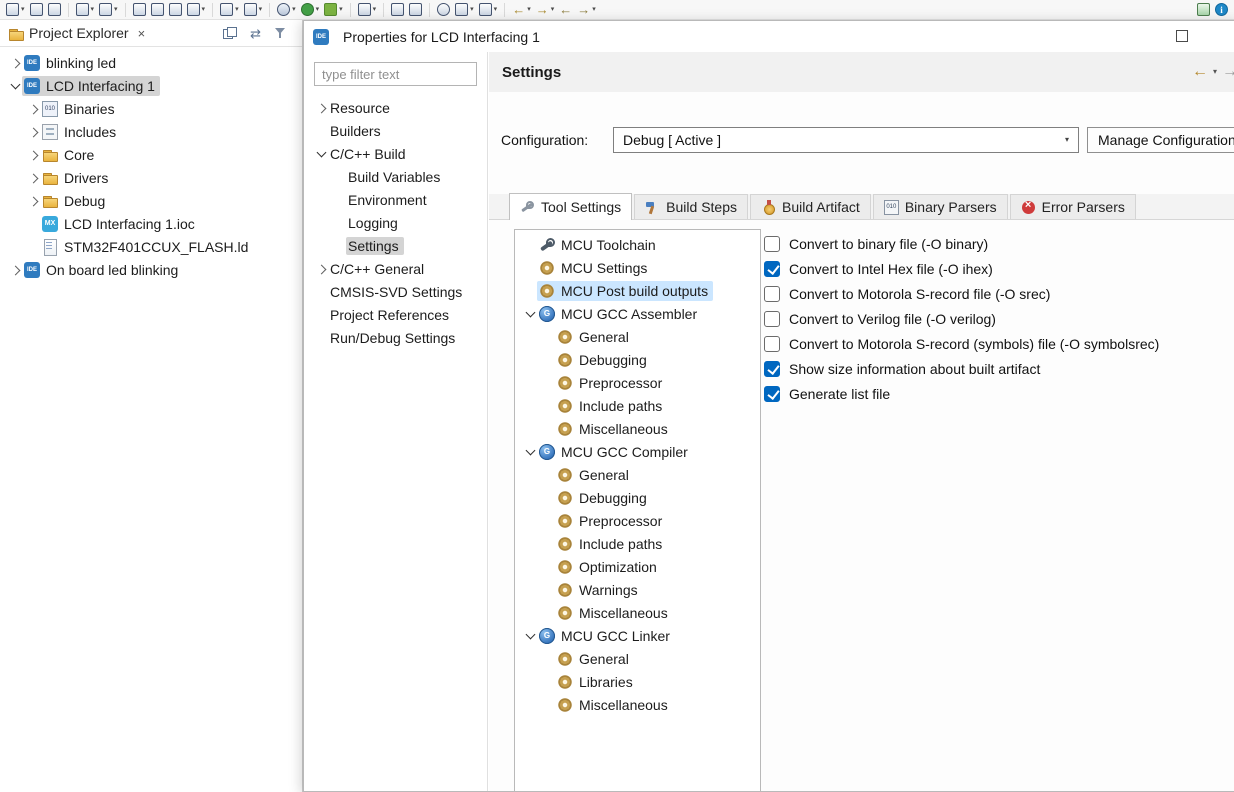 This screenshot has width=1234, height=792. Describe the element at coordinates (637, 543) in the screenshot. I see `tool-item-include-paths: Include paths` at that location.